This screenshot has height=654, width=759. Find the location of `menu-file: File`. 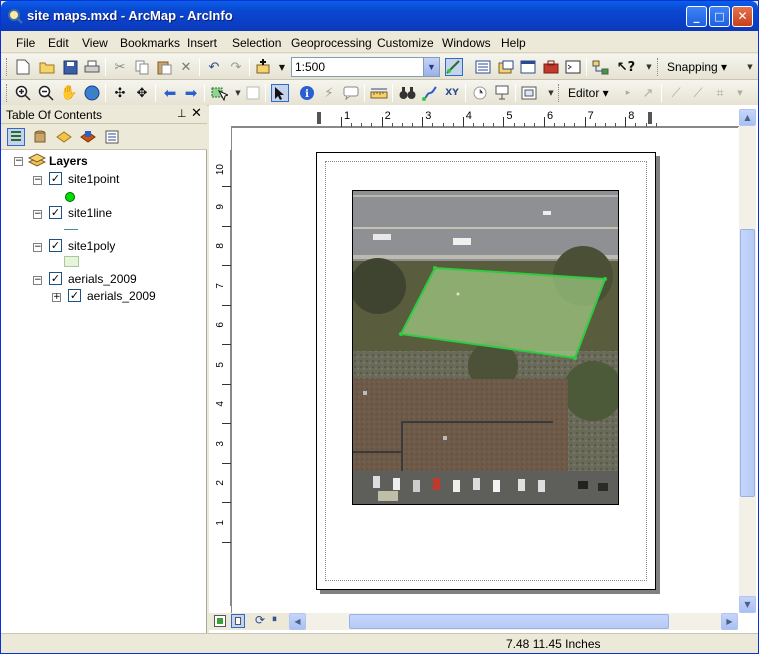

menu-file: File is located at coordinates (25, 43).